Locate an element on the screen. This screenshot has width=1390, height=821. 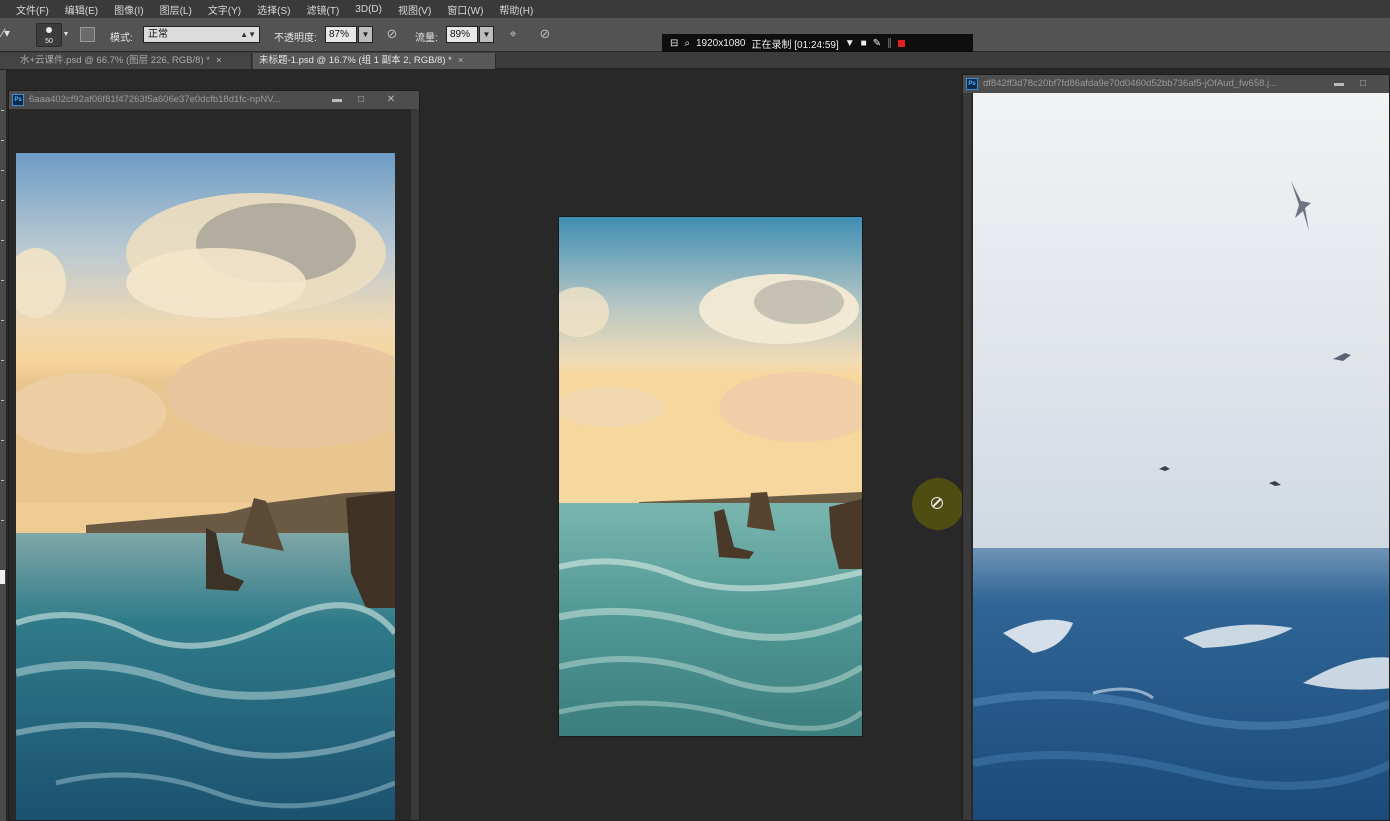
mode-value: 正常 is located at coordinates (158, 34).